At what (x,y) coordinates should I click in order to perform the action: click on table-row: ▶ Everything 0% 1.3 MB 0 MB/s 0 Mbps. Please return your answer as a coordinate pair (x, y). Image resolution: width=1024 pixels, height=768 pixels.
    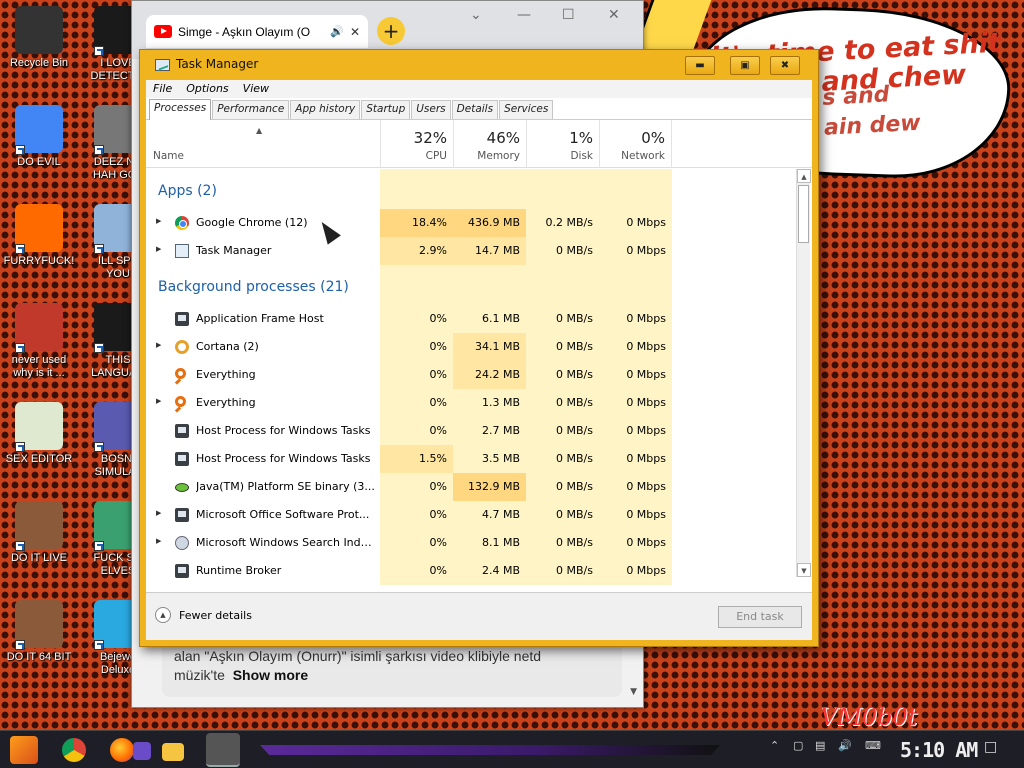
    Looking at the image, I should click on (471, 403).